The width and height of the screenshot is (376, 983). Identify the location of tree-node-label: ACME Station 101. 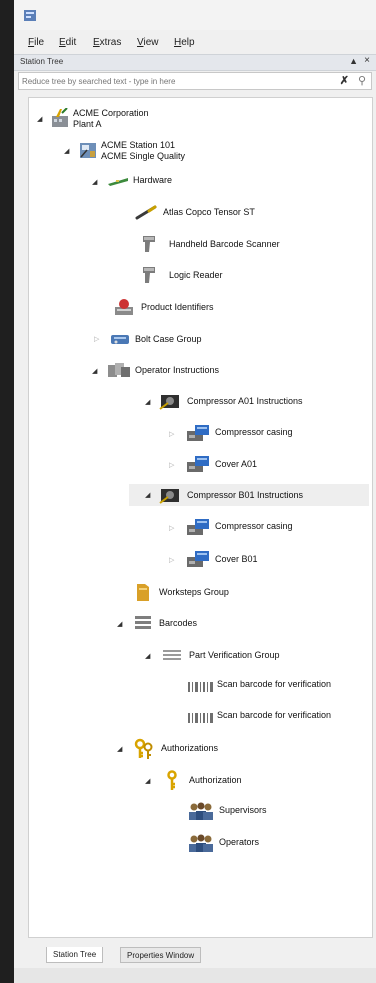
(138, 145).